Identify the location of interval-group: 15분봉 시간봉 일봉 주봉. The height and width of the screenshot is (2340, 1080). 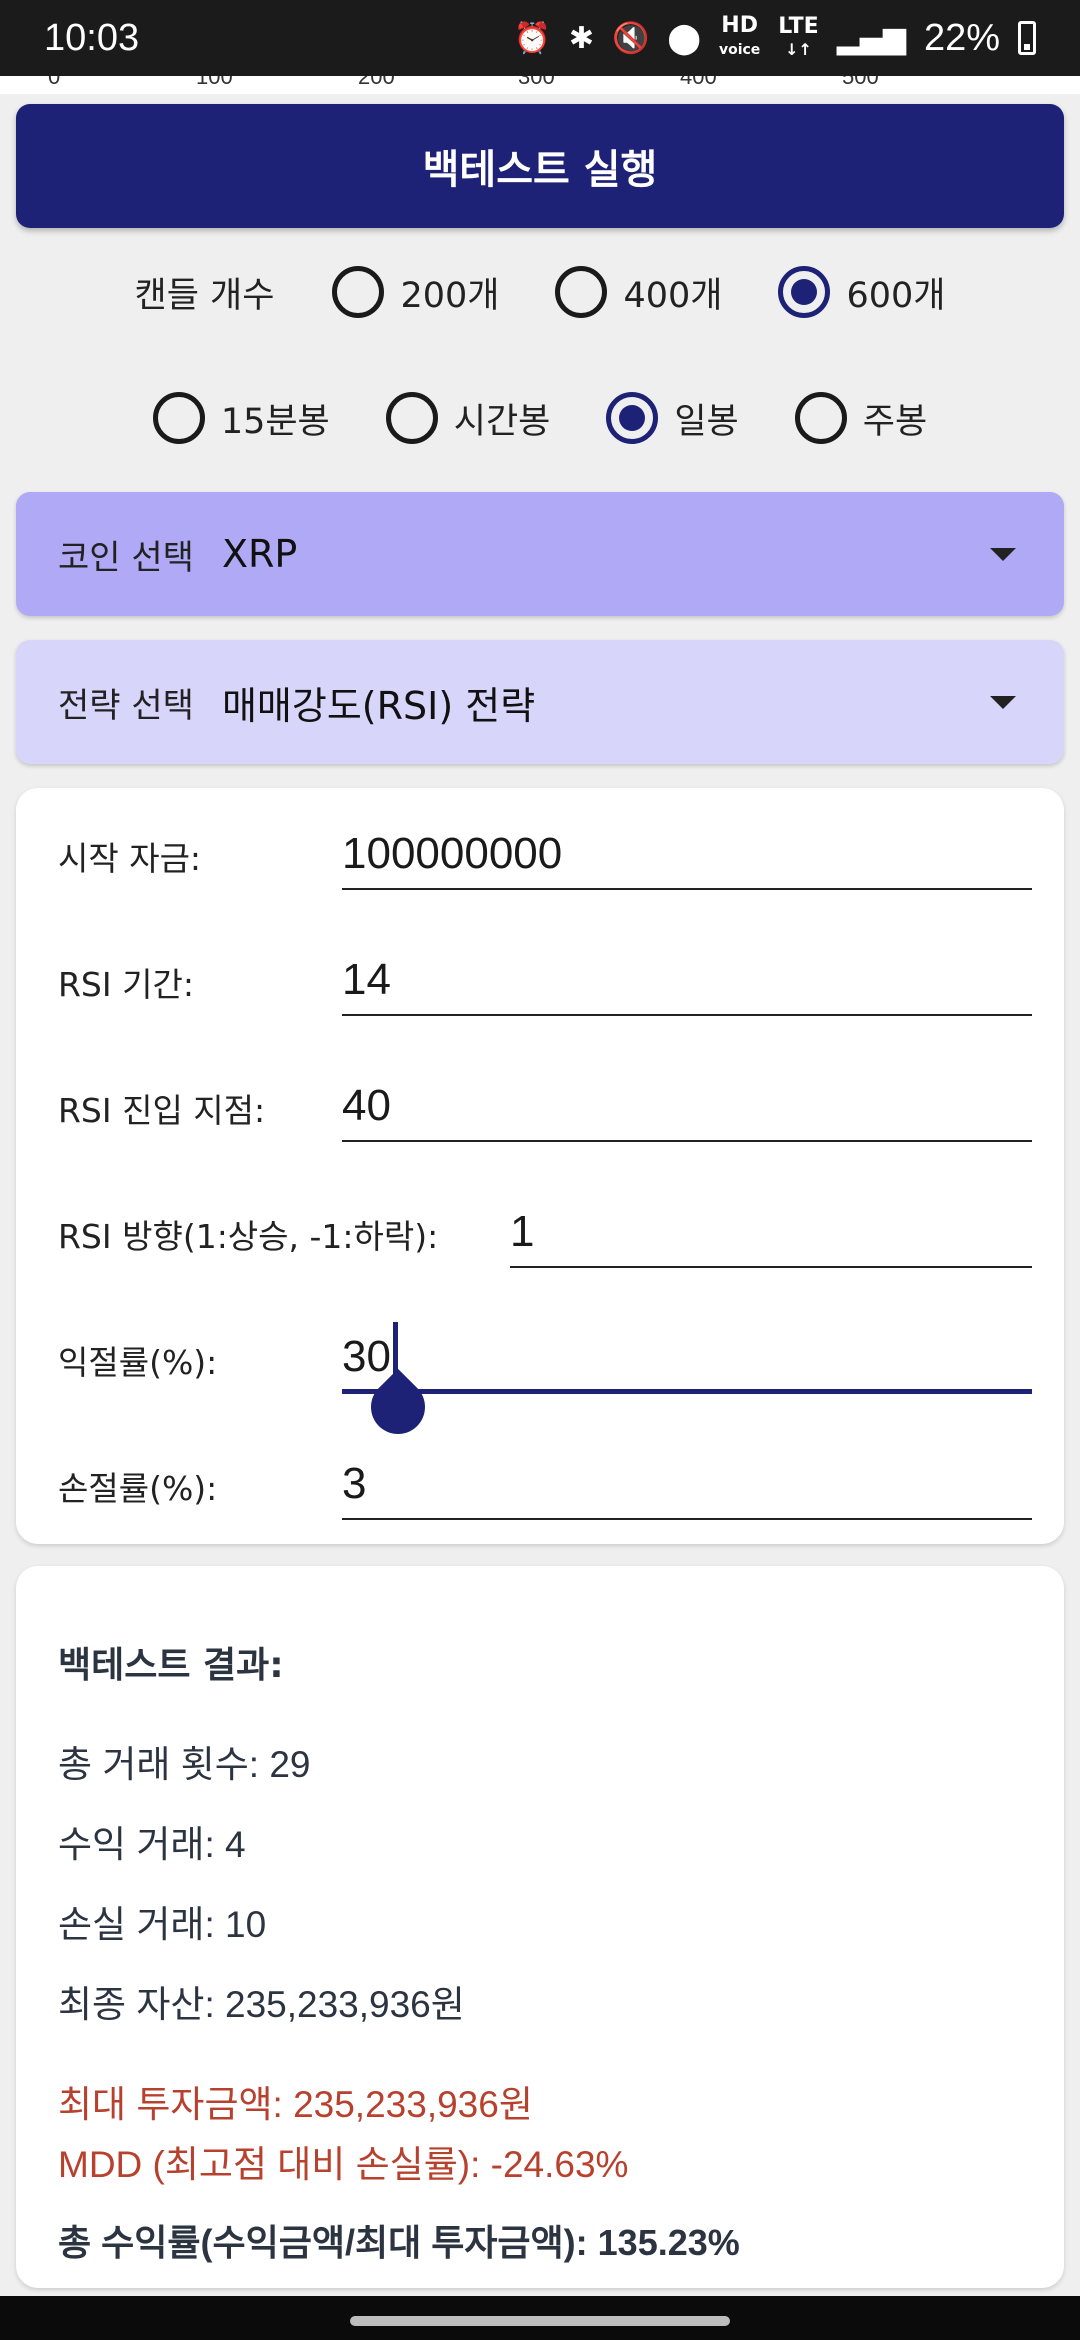
(540, 418).